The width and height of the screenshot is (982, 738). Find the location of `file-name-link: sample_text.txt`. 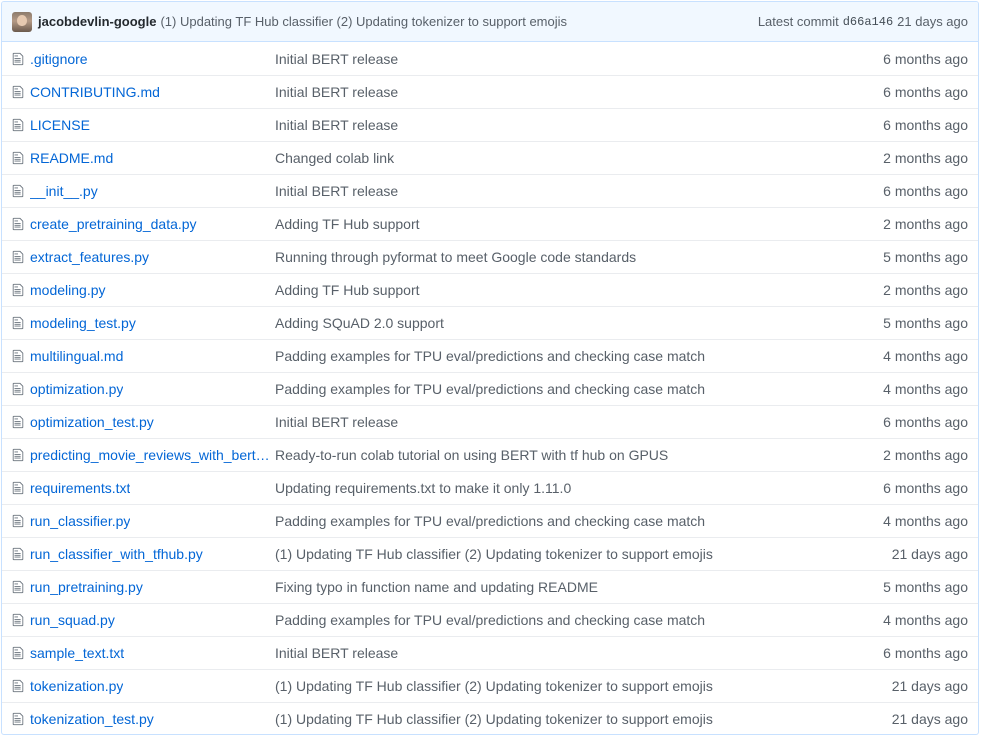

file-name-link: sample_text.txt is located at coordinates (77, 653).